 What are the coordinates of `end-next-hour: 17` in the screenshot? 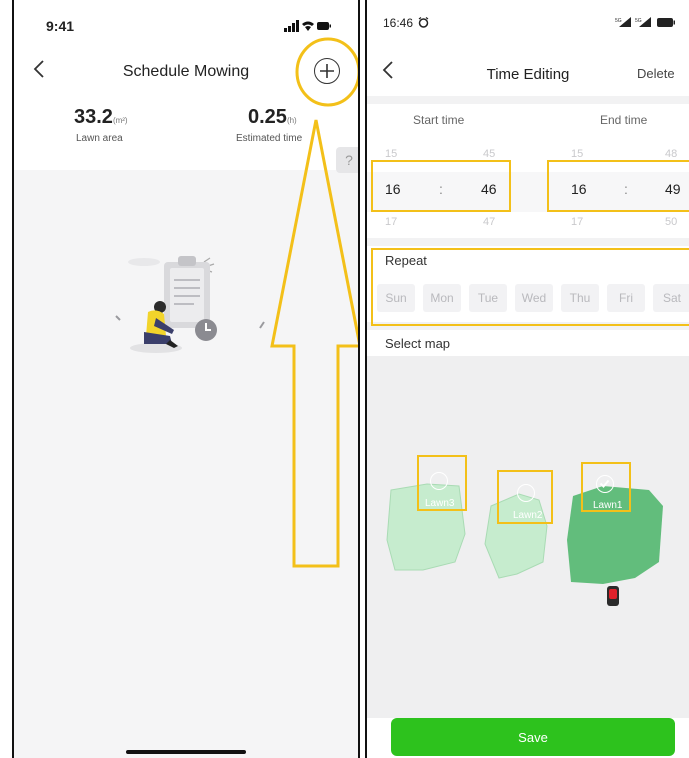 It's located at (577, 222).